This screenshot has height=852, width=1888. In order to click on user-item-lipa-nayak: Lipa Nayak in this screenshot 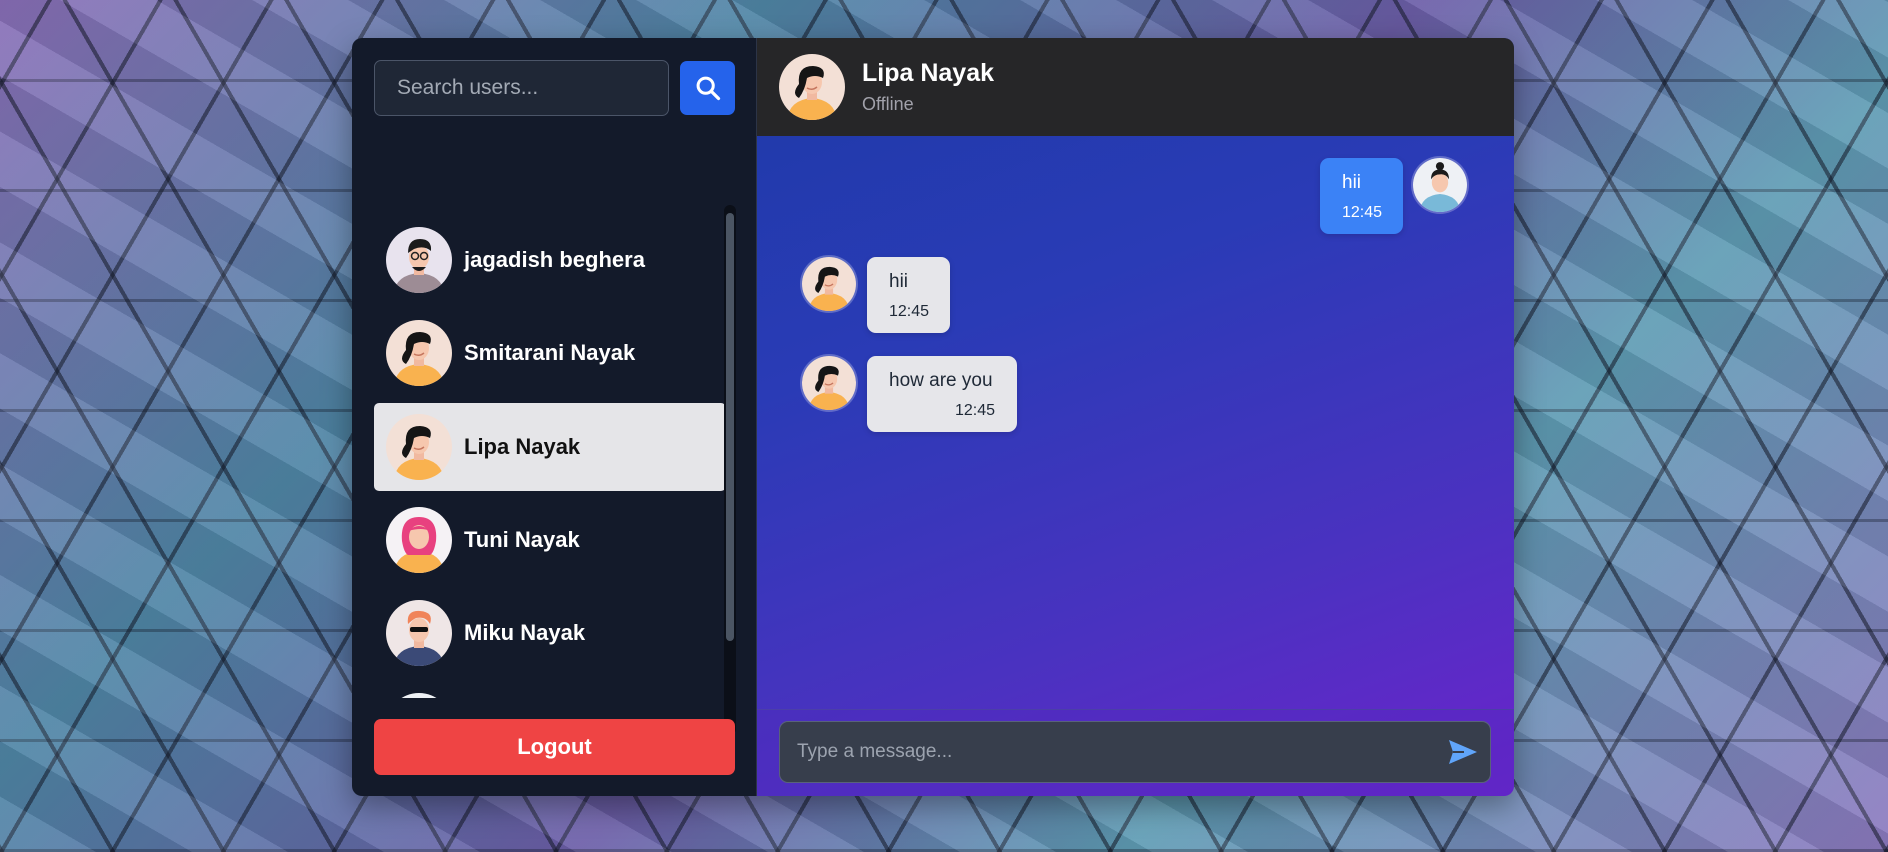, I will do `click(550, 447)`.